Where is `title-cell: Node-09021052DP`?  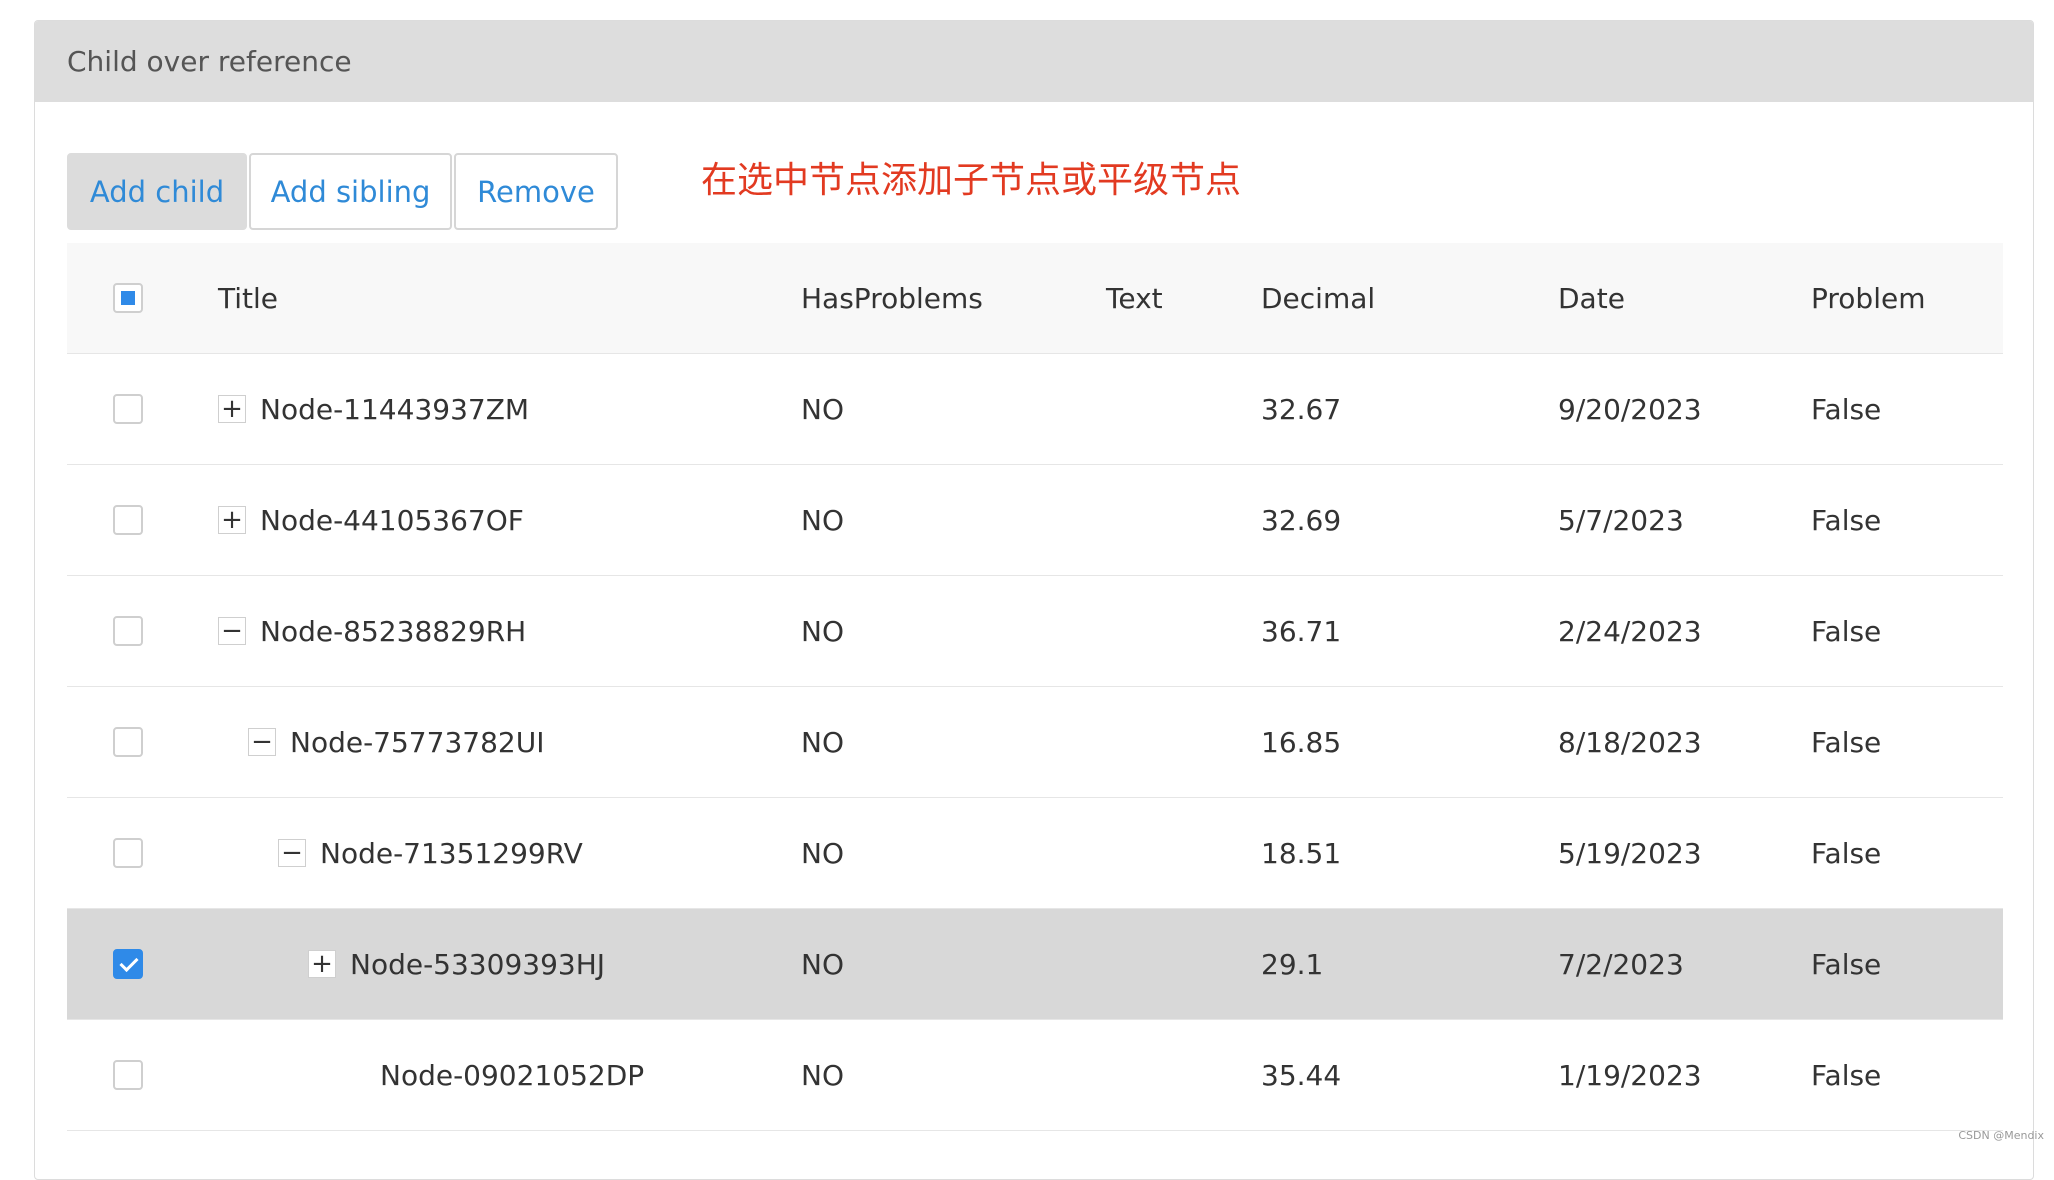
title-cell: Node-09021052DP is located at coordinates (431, 1075).